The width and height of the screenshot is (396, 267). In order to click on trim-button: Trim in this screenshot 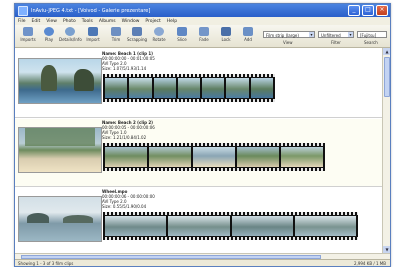, I will do `click(116, 36)`.